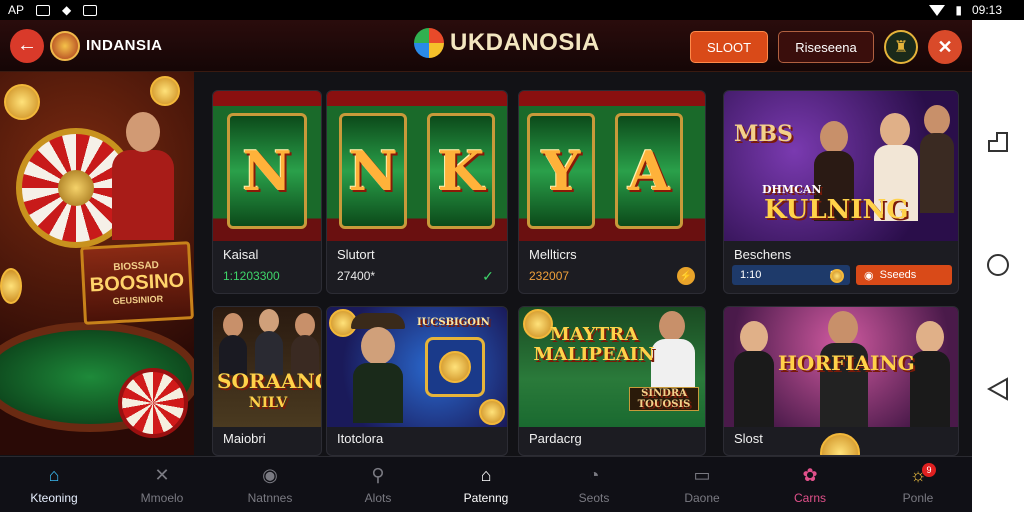 The height and width of the screenshot is (512, 1024). I want to click on diamond-icon: ◆, so click(67, 10).